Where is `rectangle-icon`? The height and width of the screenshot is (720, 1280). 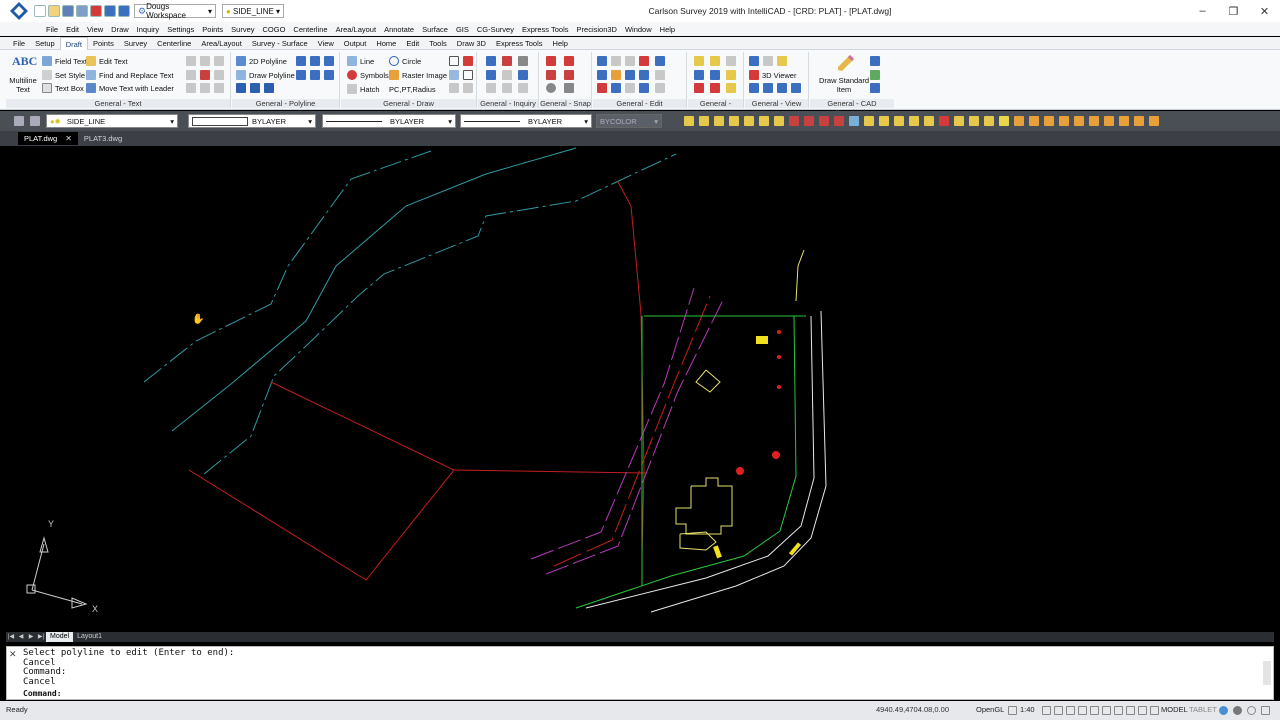
rectangle-icon is located at coordinates (454, 61).